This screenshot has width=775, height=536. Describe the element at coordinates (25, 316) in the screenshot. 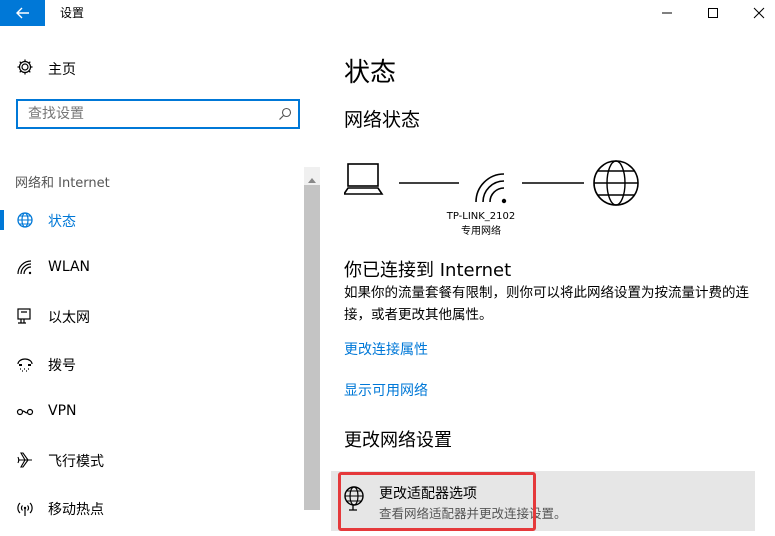

I see `ethernet-icon` at that location.